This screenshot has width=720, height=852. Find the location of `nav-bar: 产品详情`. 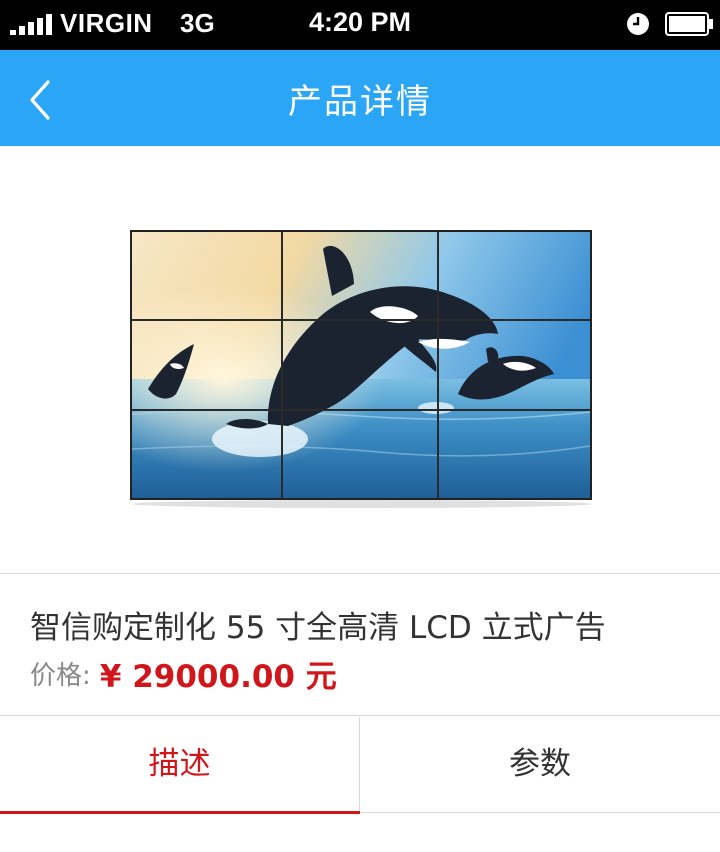

nav-bar: 产品详情 is located at coordinates (360, 98).